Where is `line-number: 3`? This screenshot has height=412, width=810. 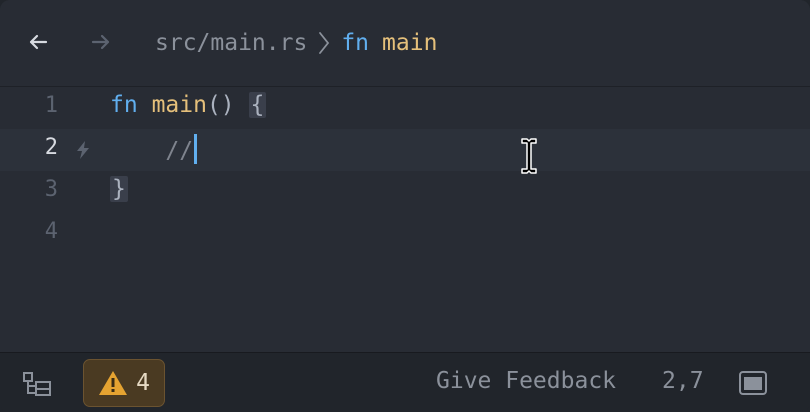 line-number: 3 is located at coordinates (51, 189).